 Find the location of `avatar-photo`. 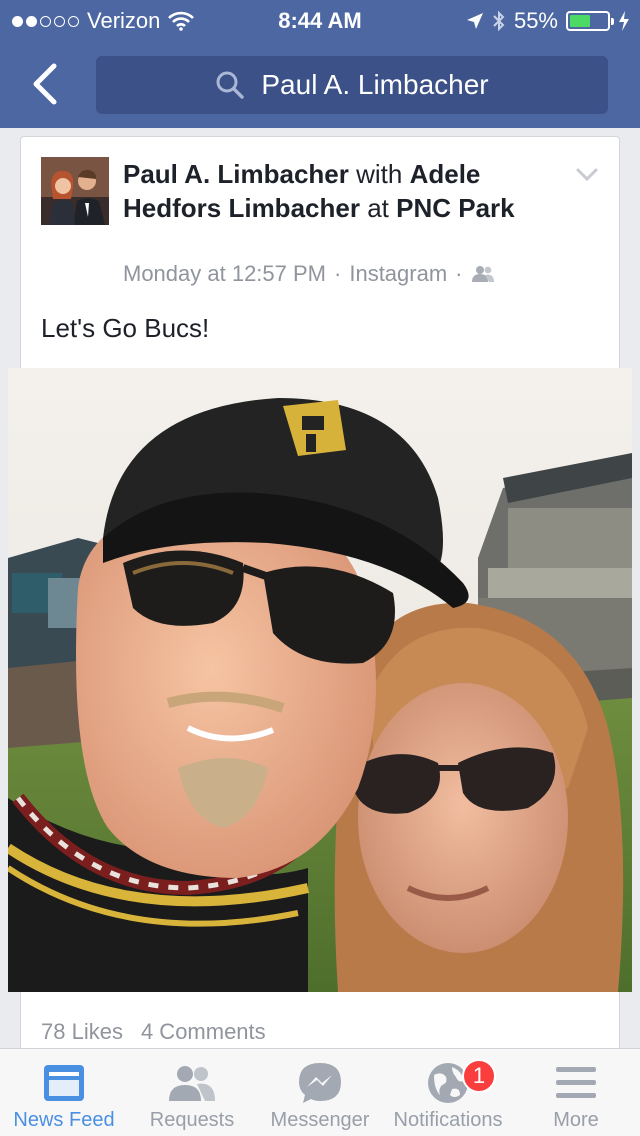

avatar-photo is located at coordinates (75, 191).